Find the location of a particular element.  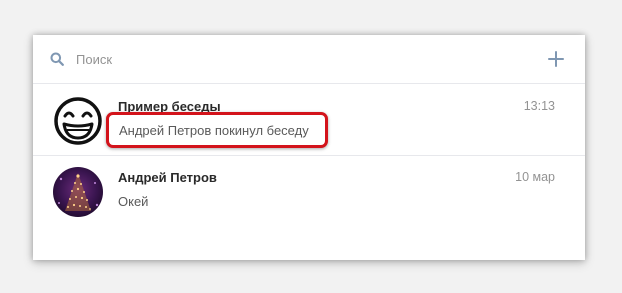

conversation-time: 13:13 is located at coordinates (539, 106).